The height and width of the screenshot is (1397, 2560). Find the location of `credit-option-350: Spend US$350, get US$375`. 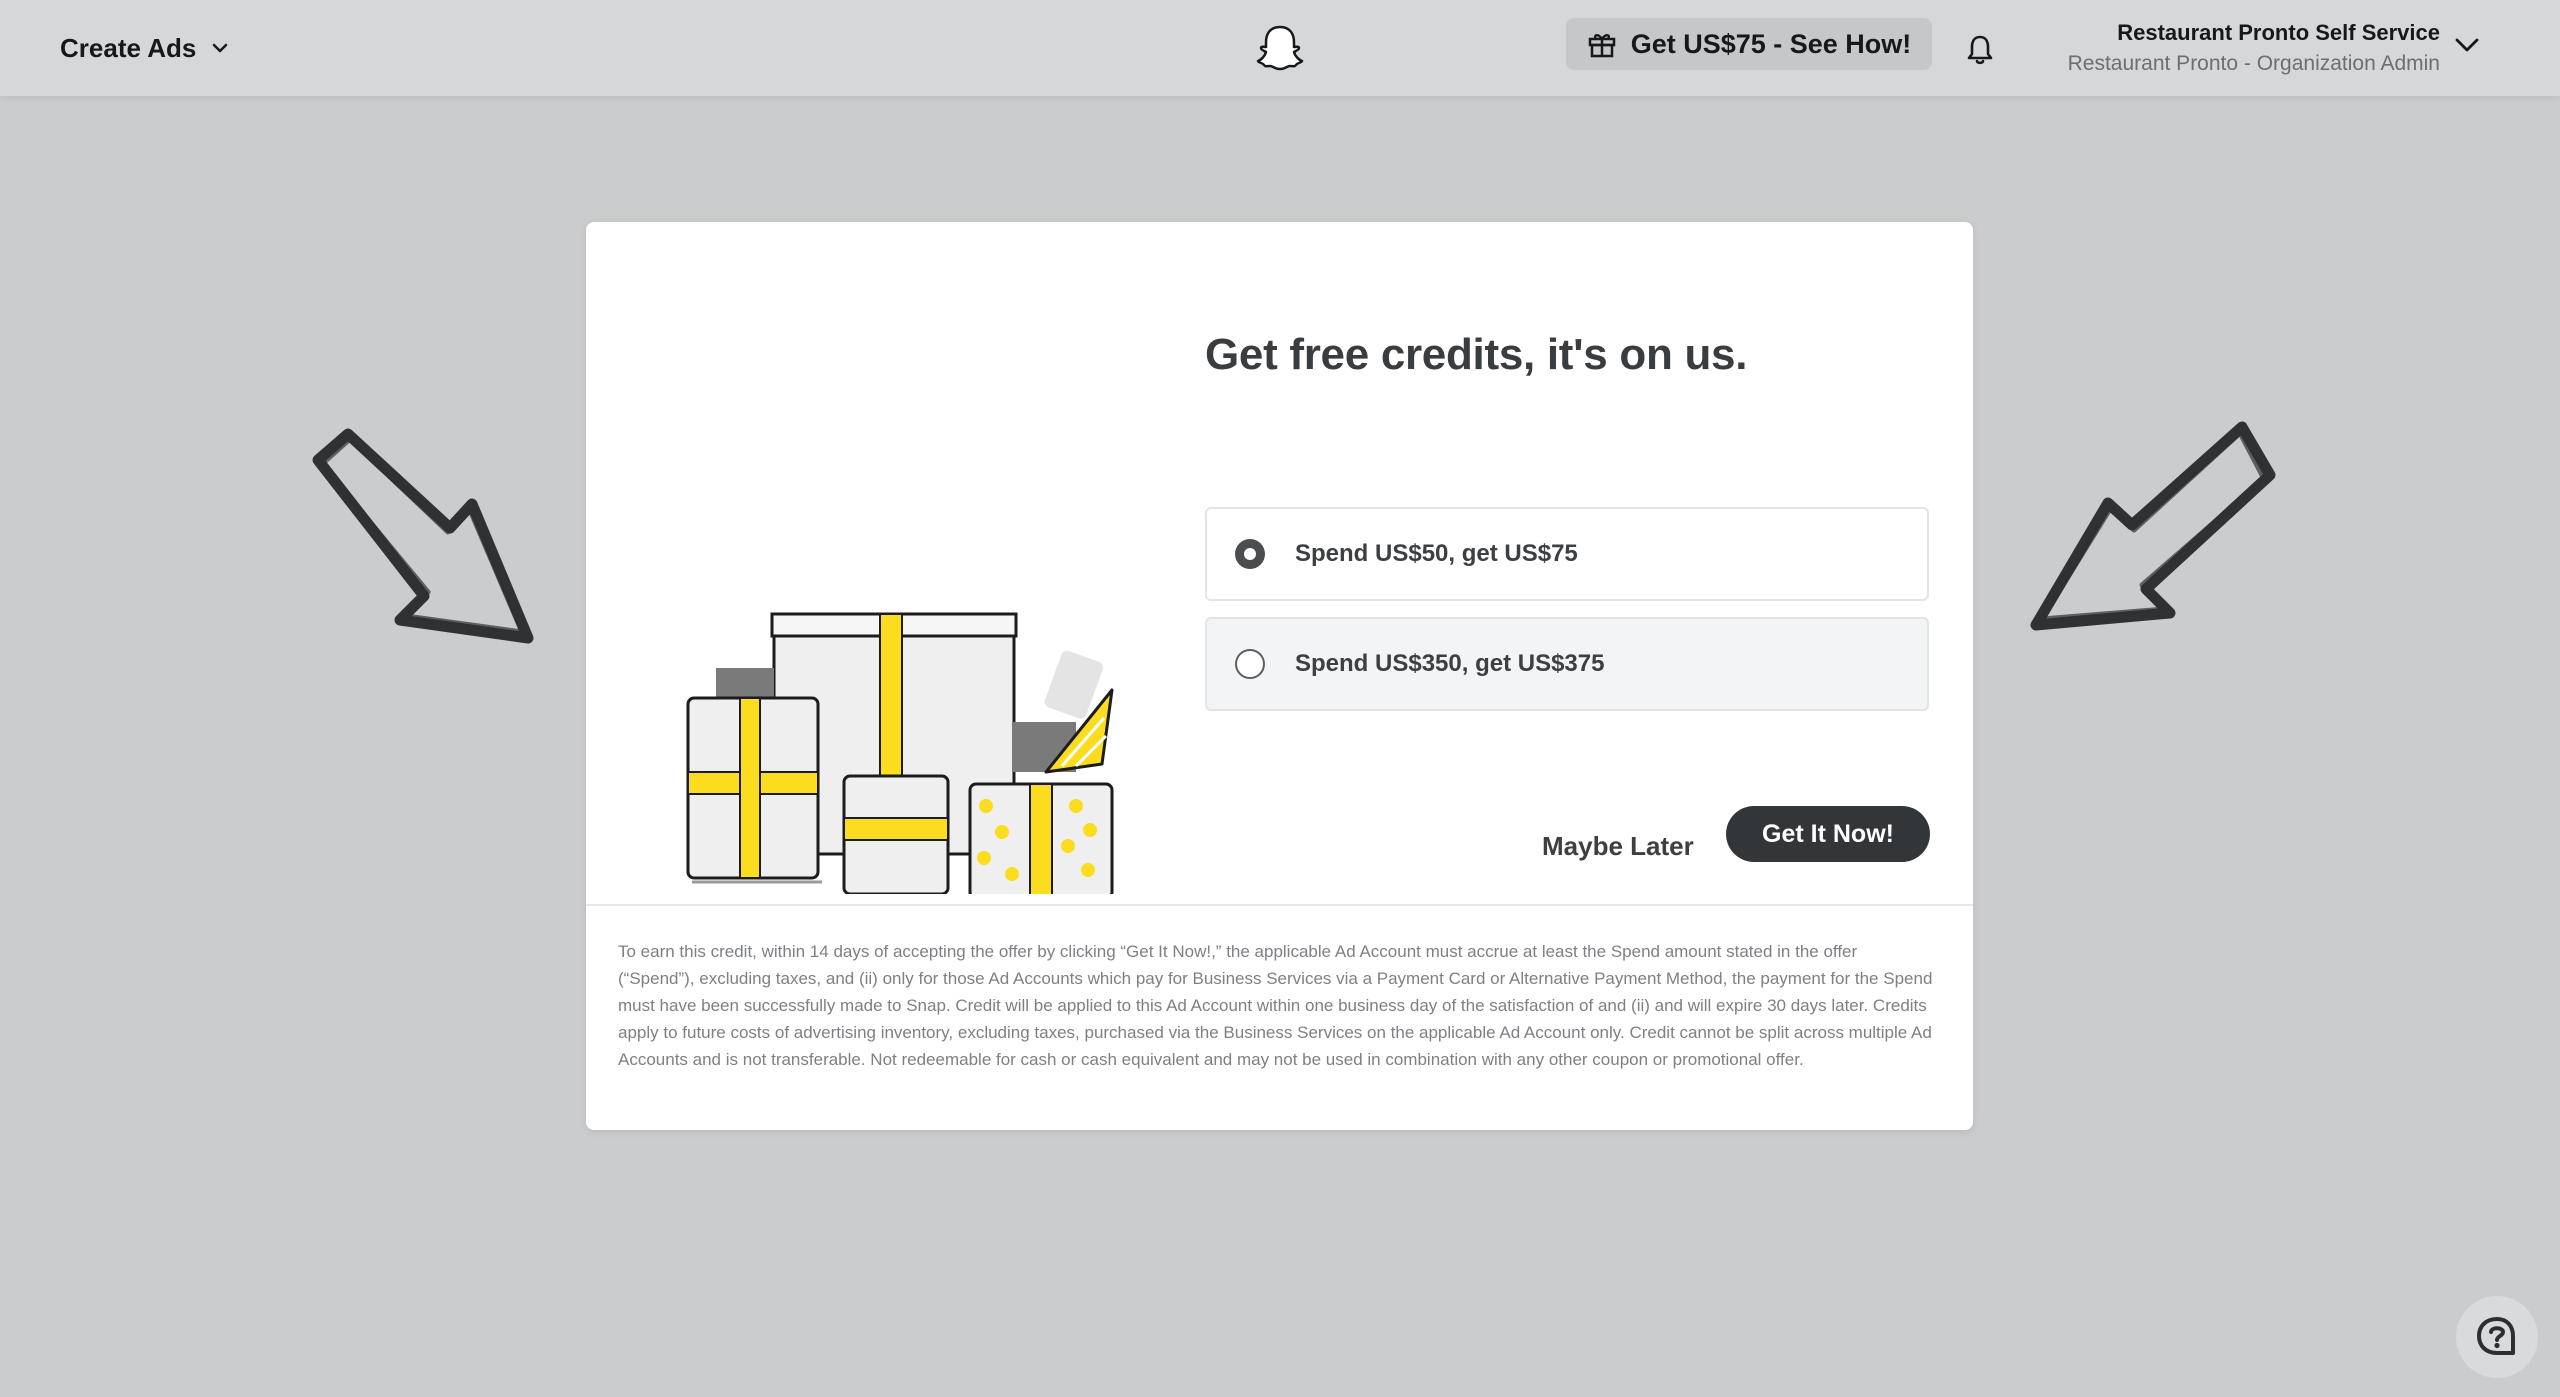

credit-option-350: Spend US$350, get US$375 is located at coordinates (1567, 664).